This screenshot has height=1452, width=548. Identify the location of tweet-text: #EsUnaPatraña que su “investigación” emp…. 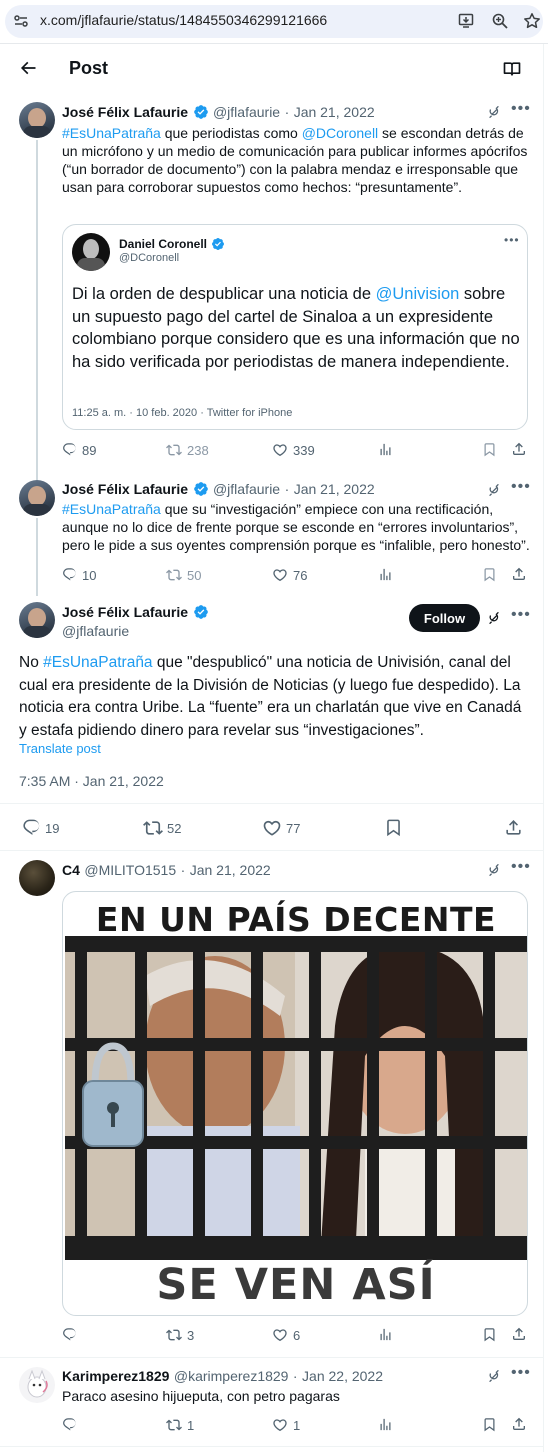
(297, 527).